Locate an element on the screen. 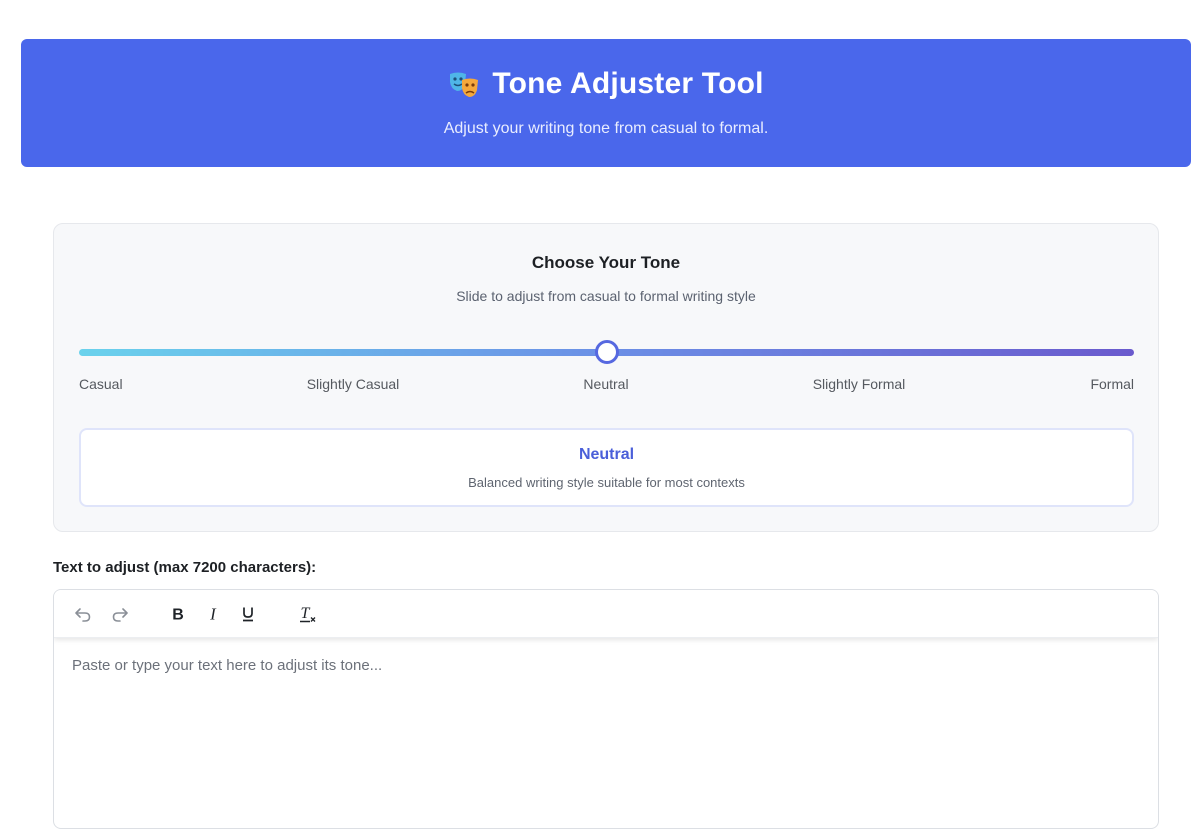  theater-masks-icon is located at coordinates (464, 84).